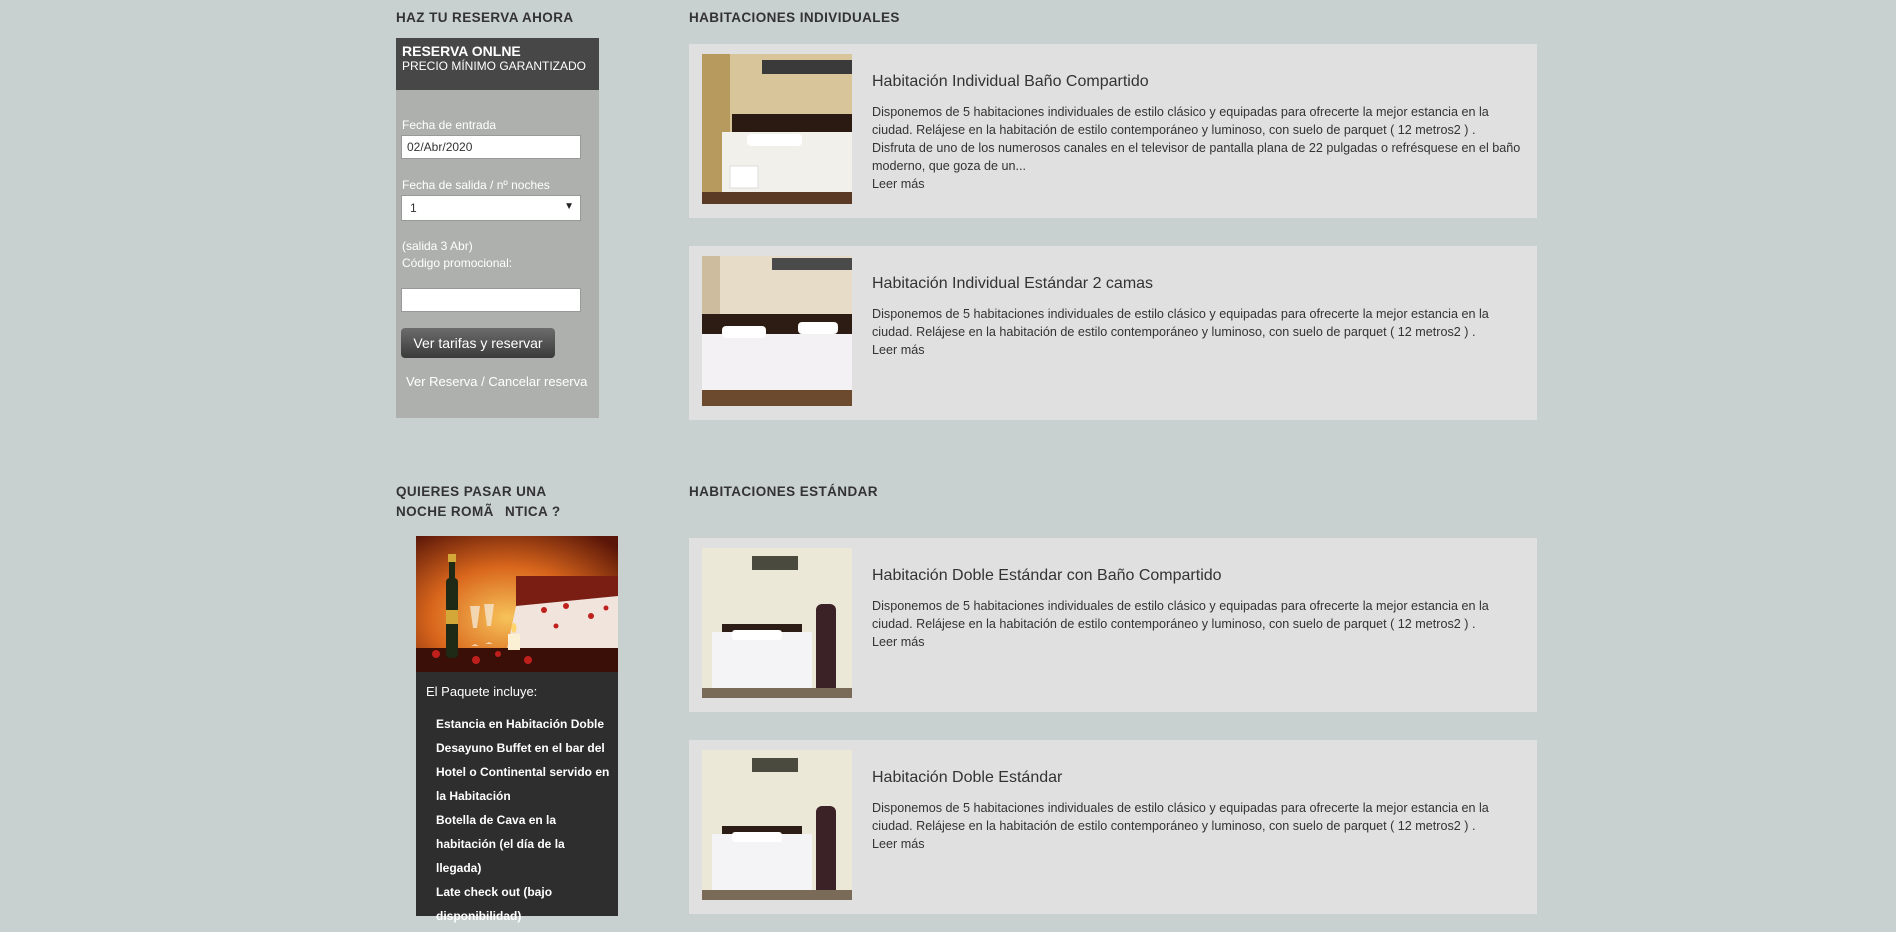 This screenshot has height=932, width=1896. I want to click on promo-code-label: Código promocional:, so click(457, 263).